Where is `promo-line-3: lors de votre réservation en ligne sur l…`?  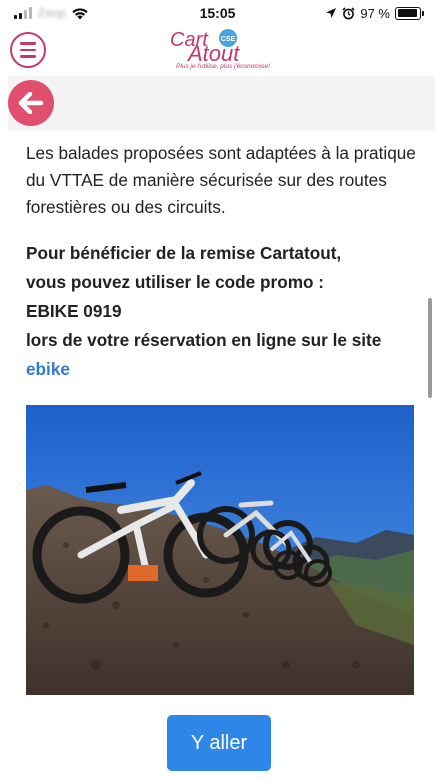
promo-line-3: lors de votre réservation en ligne sur l… is located at coordinates (204, 340).